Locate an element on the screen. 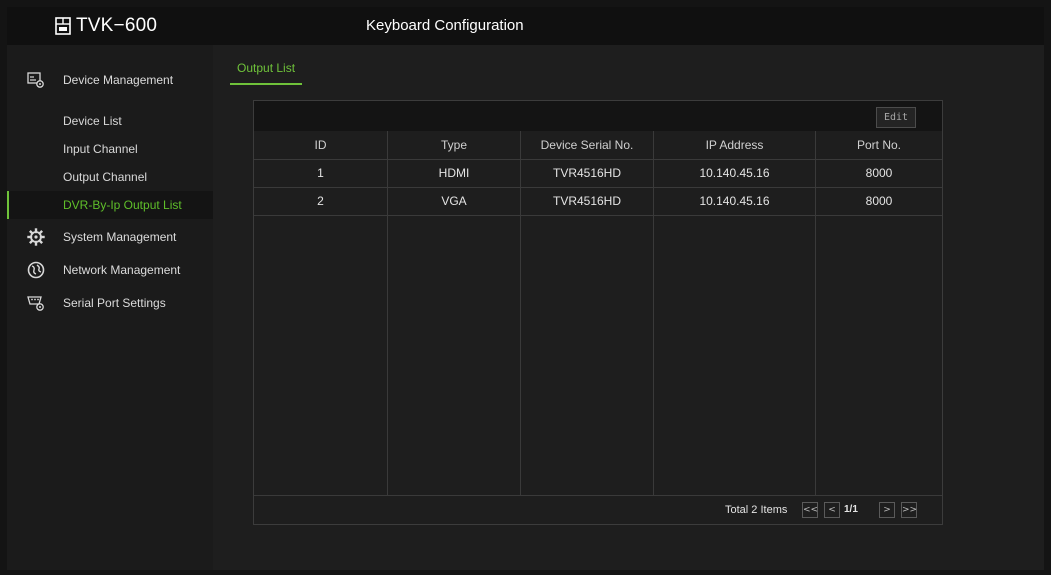  column-header-ip-address: IP Address is located at coordinates (734, 145).